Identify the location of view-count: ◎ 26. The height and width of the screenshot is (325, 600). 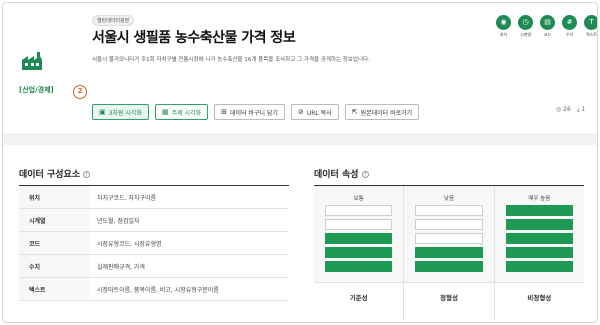
(563, 109).